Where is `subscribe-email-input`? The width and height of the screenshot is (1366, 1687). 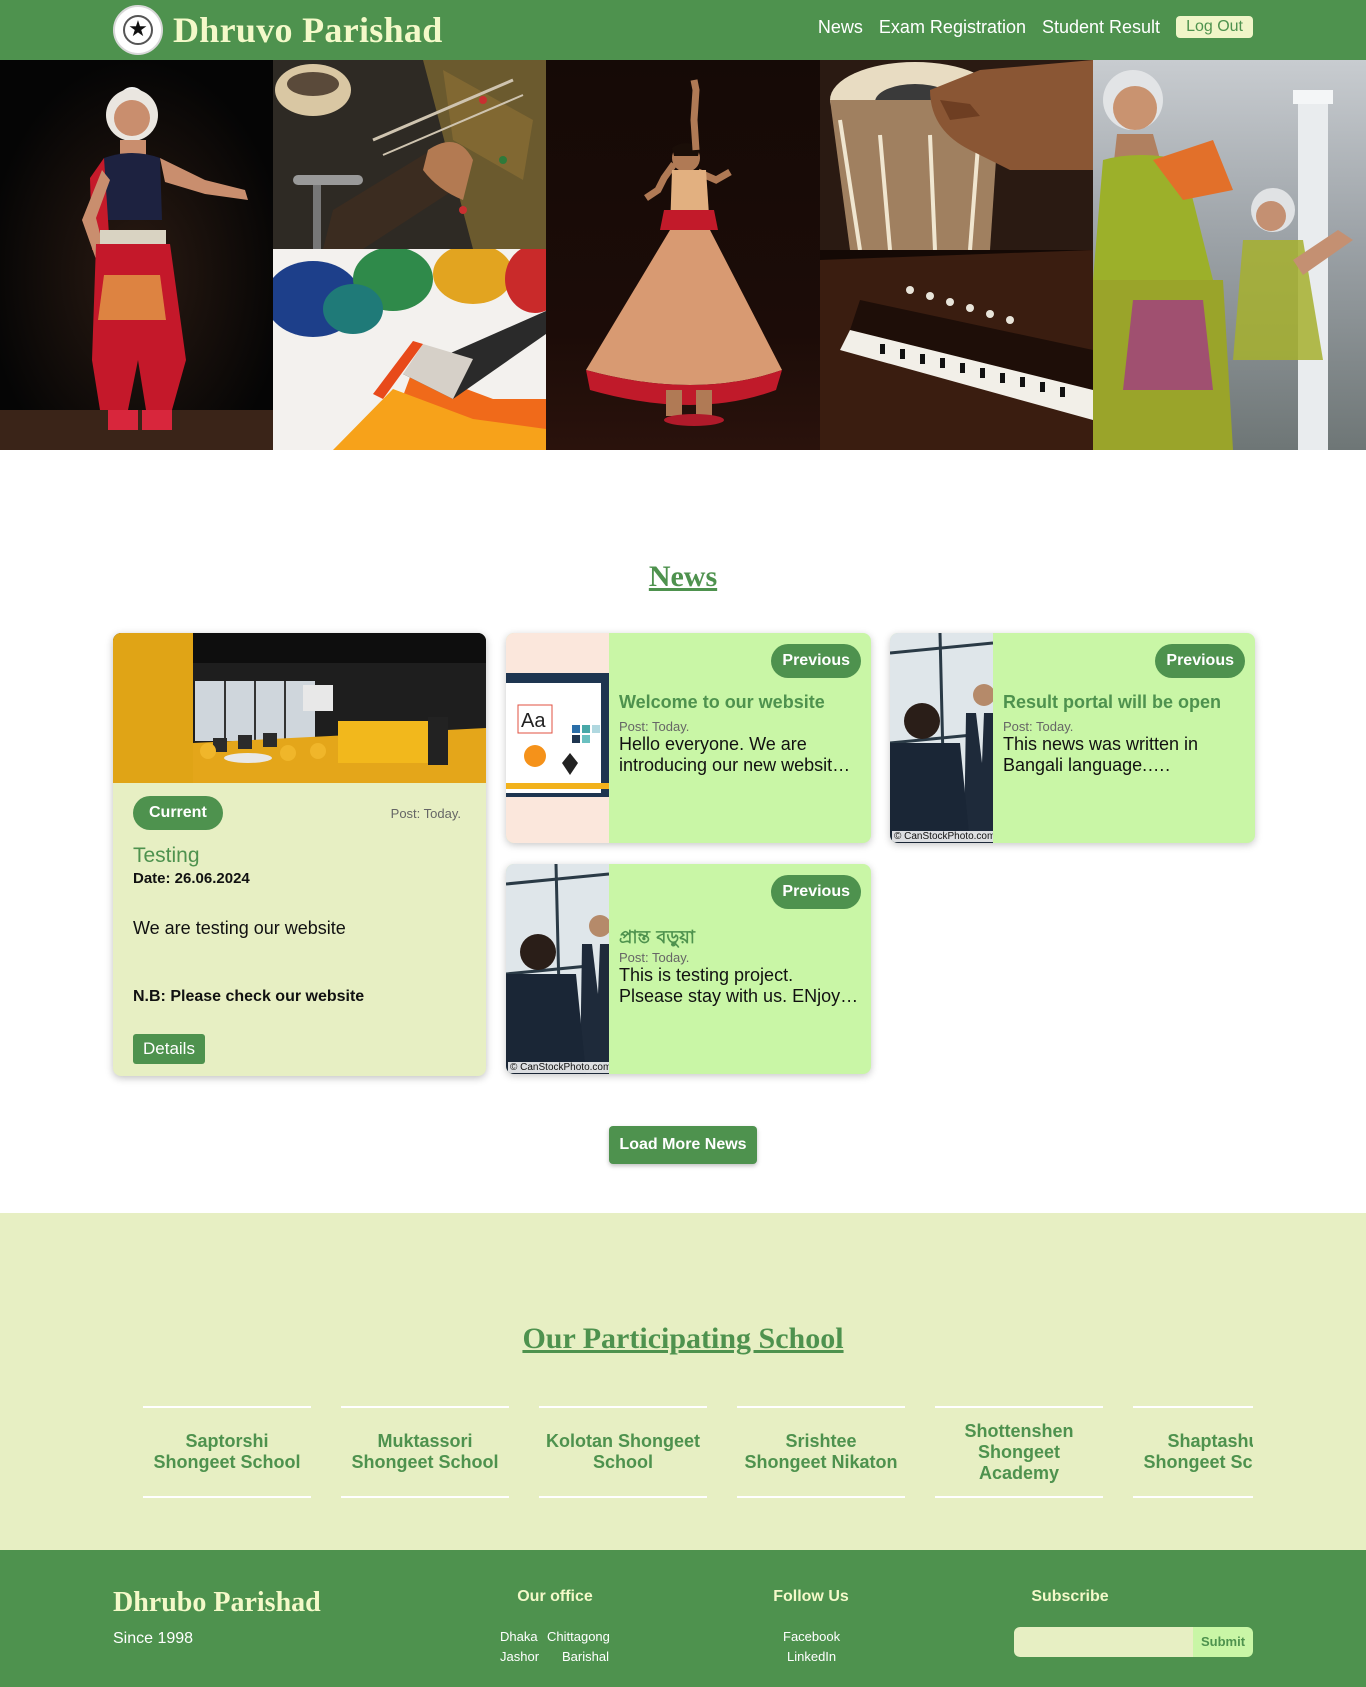 subscribe-email-input is located at coordinates (1104, 1642).